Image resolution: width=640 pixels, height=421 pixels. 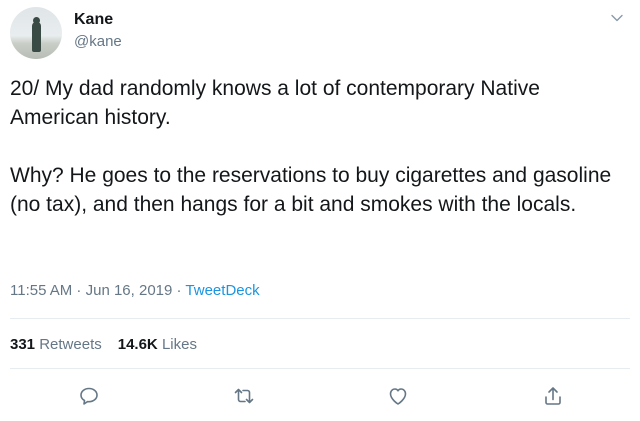 I want to click on chevron-down-icon, so click(x=617, y=18).